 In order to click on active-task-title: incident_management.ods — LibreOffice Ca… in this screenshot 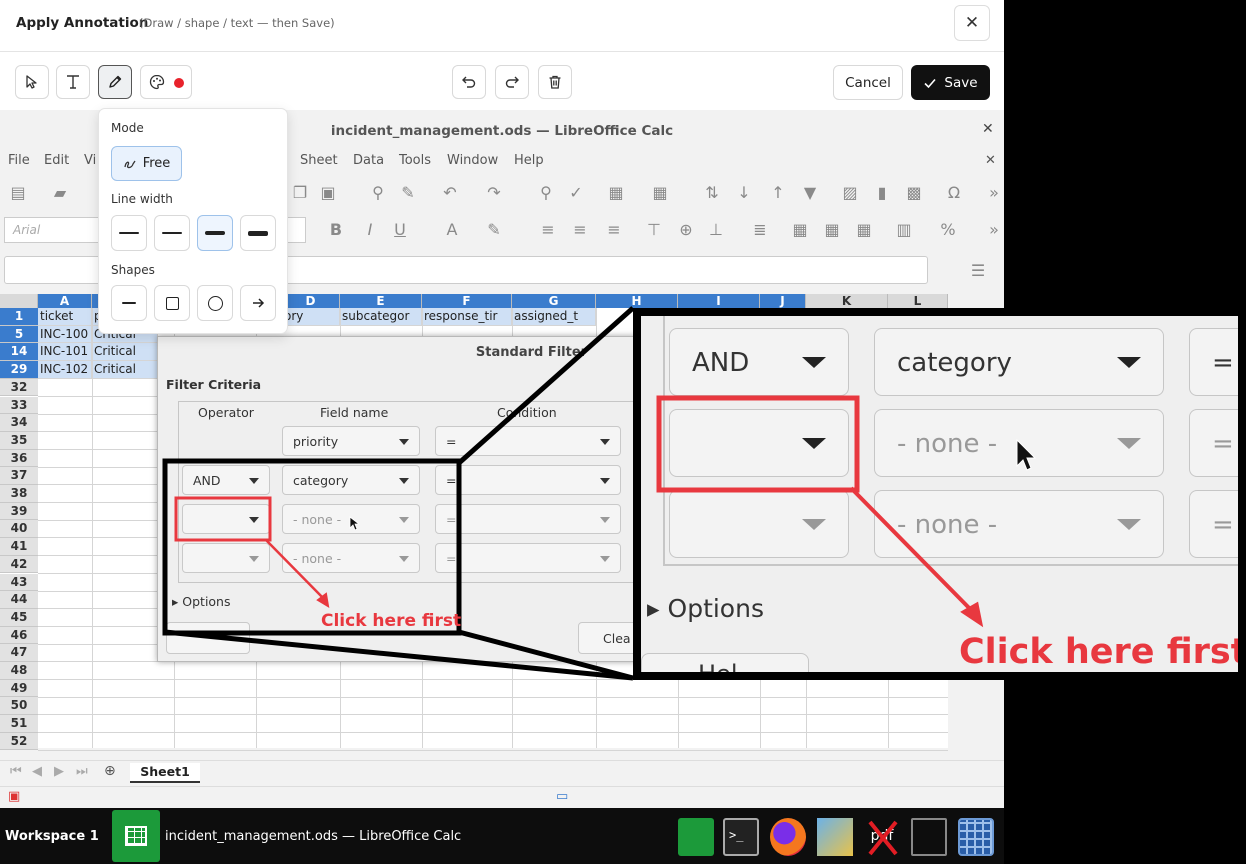, I will do `click(313, 836)`.